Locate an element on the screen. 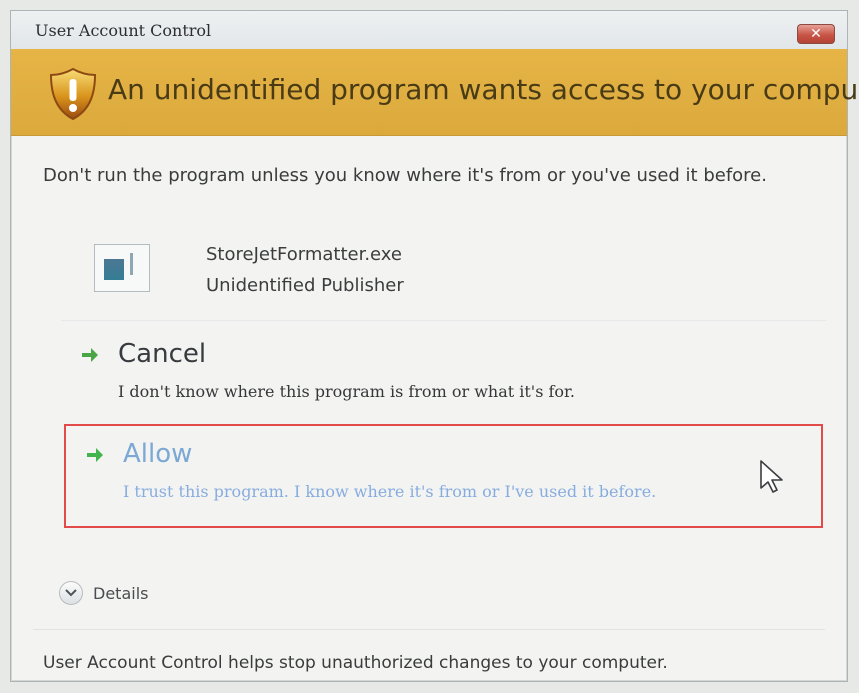  program-name: StoreJetFormatter.exe is located at coordinates (304, 254).